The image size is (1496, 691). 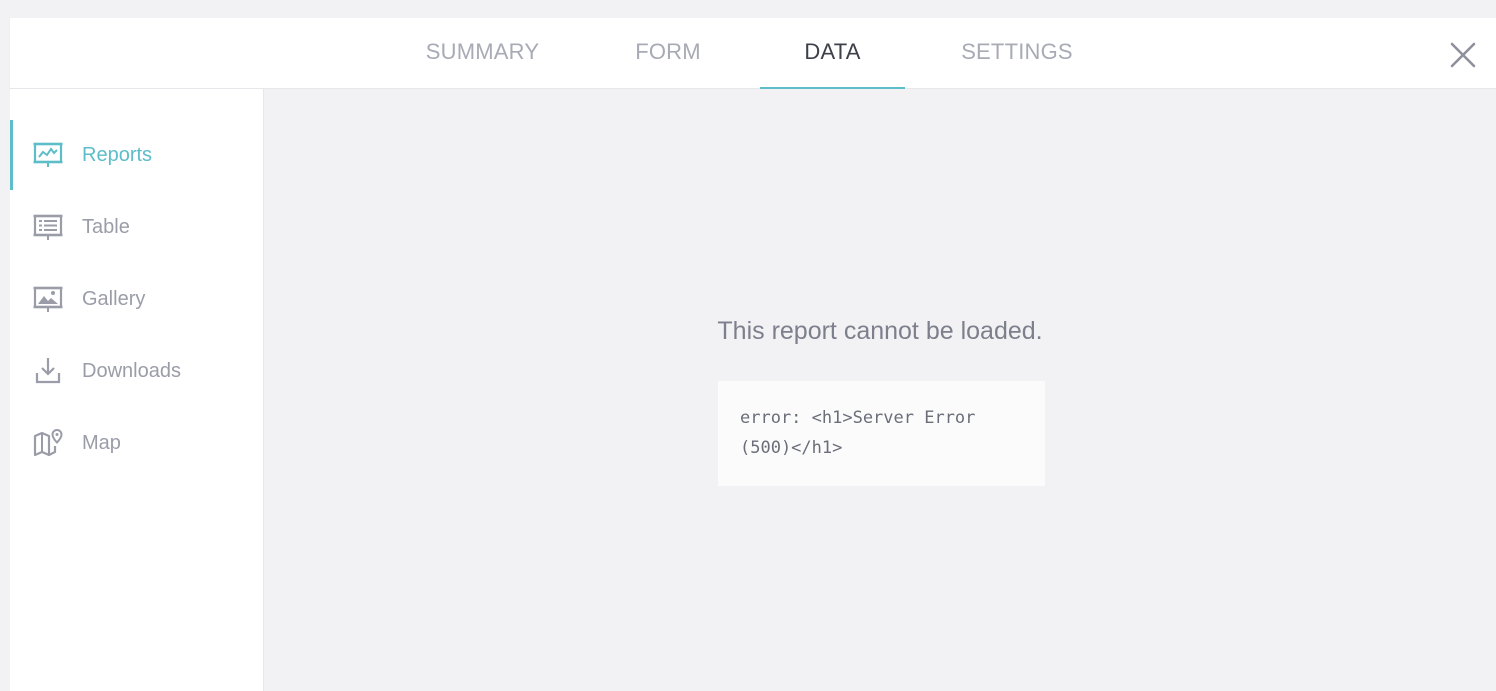 I want to click on sidebar-item-downloads: Downloads, so click(x=136, y=371).